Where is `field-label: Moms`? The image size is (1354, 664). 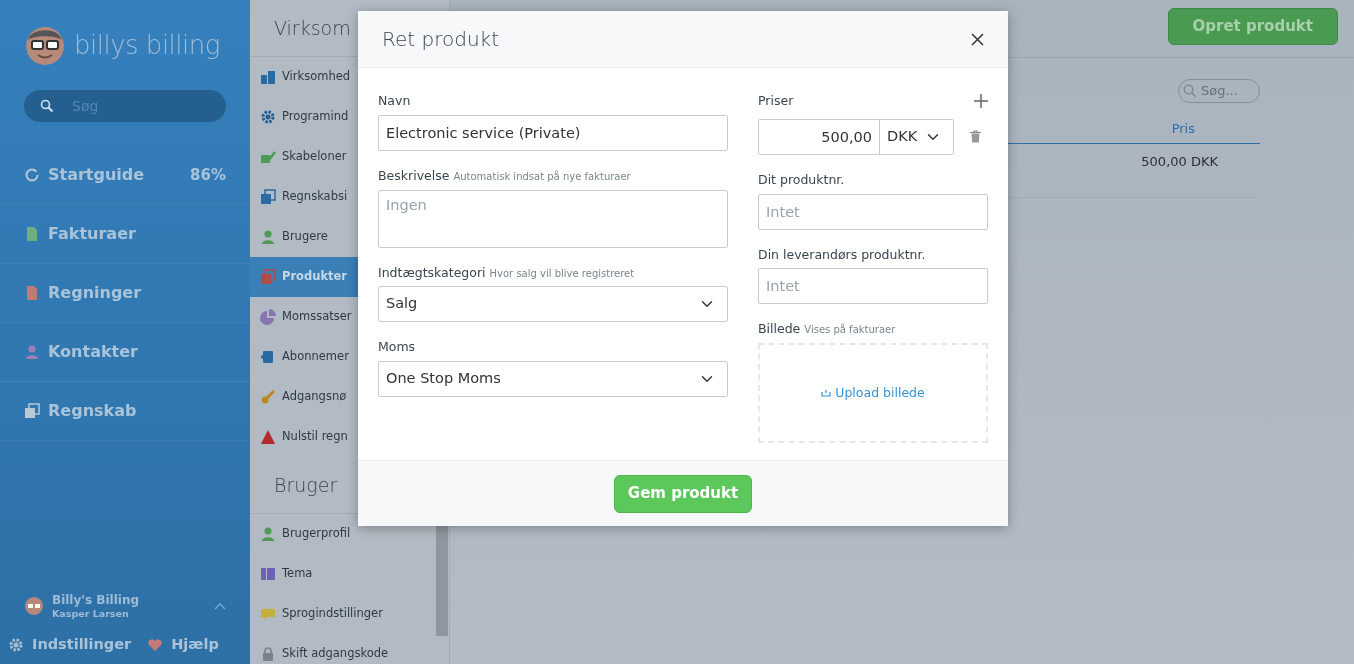 field-label: Moms is located at coordinates (397, 347).